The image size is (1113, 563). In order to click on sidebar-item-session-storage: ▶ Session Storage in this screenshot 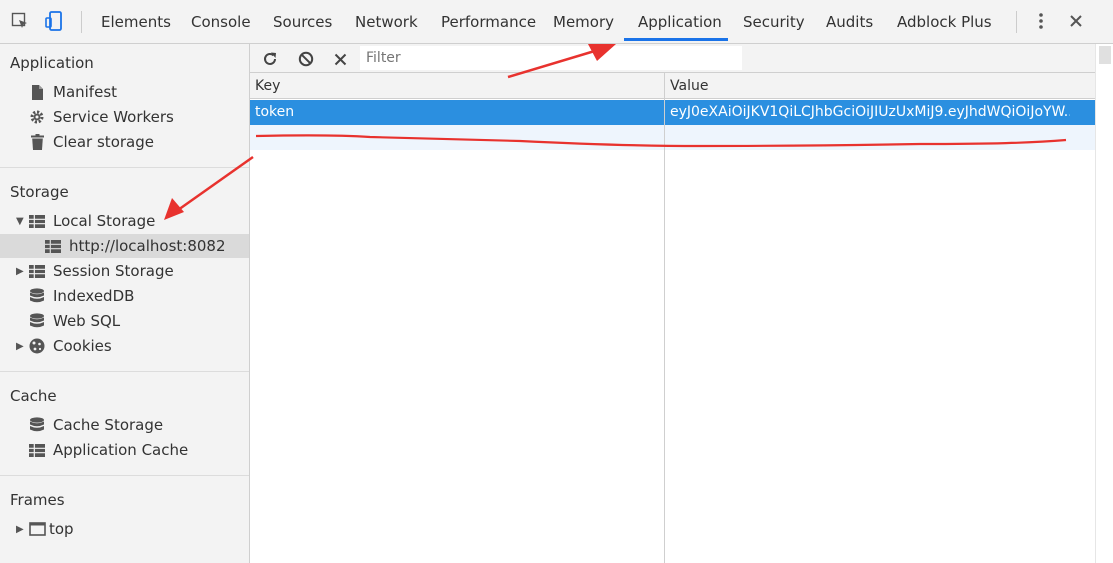, I will do `click(124, 271)`.